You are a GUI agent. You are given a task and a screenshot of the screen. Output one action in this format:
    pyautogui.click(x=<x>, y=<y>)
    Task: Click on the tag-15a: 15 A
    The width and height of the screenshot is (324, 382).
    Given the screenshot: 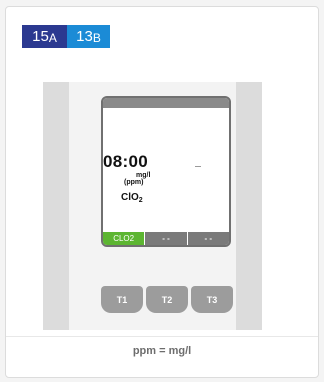 What is the action you would take?
    pyautogui.click(x=44, y=36)
    